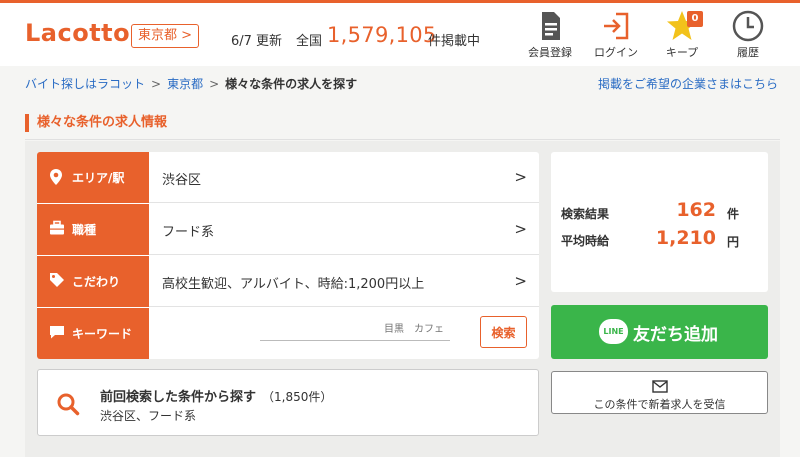 The image size is (800, 457). Describe the element at coordinates (733, 242) in the screenshot. I see `average-wage-unit: 円` at that location.